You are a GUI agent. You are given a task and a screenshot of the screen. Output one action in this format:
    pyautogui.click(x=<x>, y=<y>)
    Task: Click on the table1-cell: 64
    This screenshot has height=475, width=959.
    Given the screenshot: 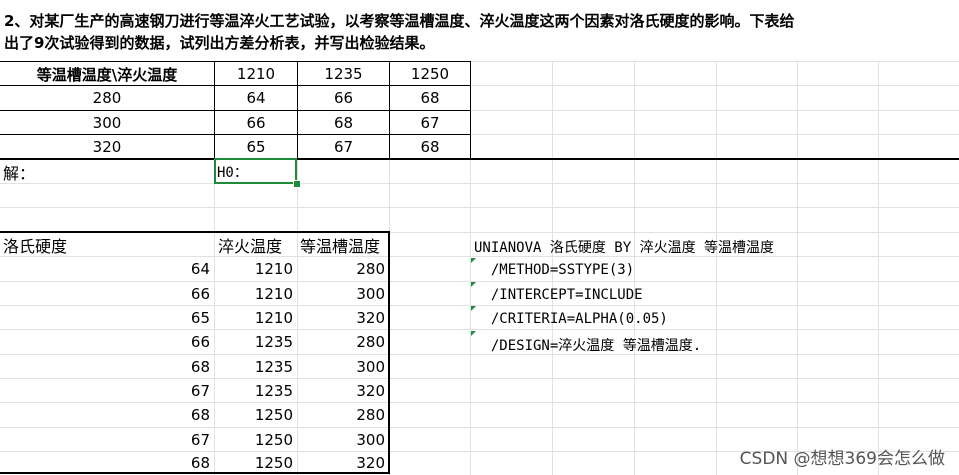 What is the action you would take?
    pyautogui.click(x=256, y=98)
    